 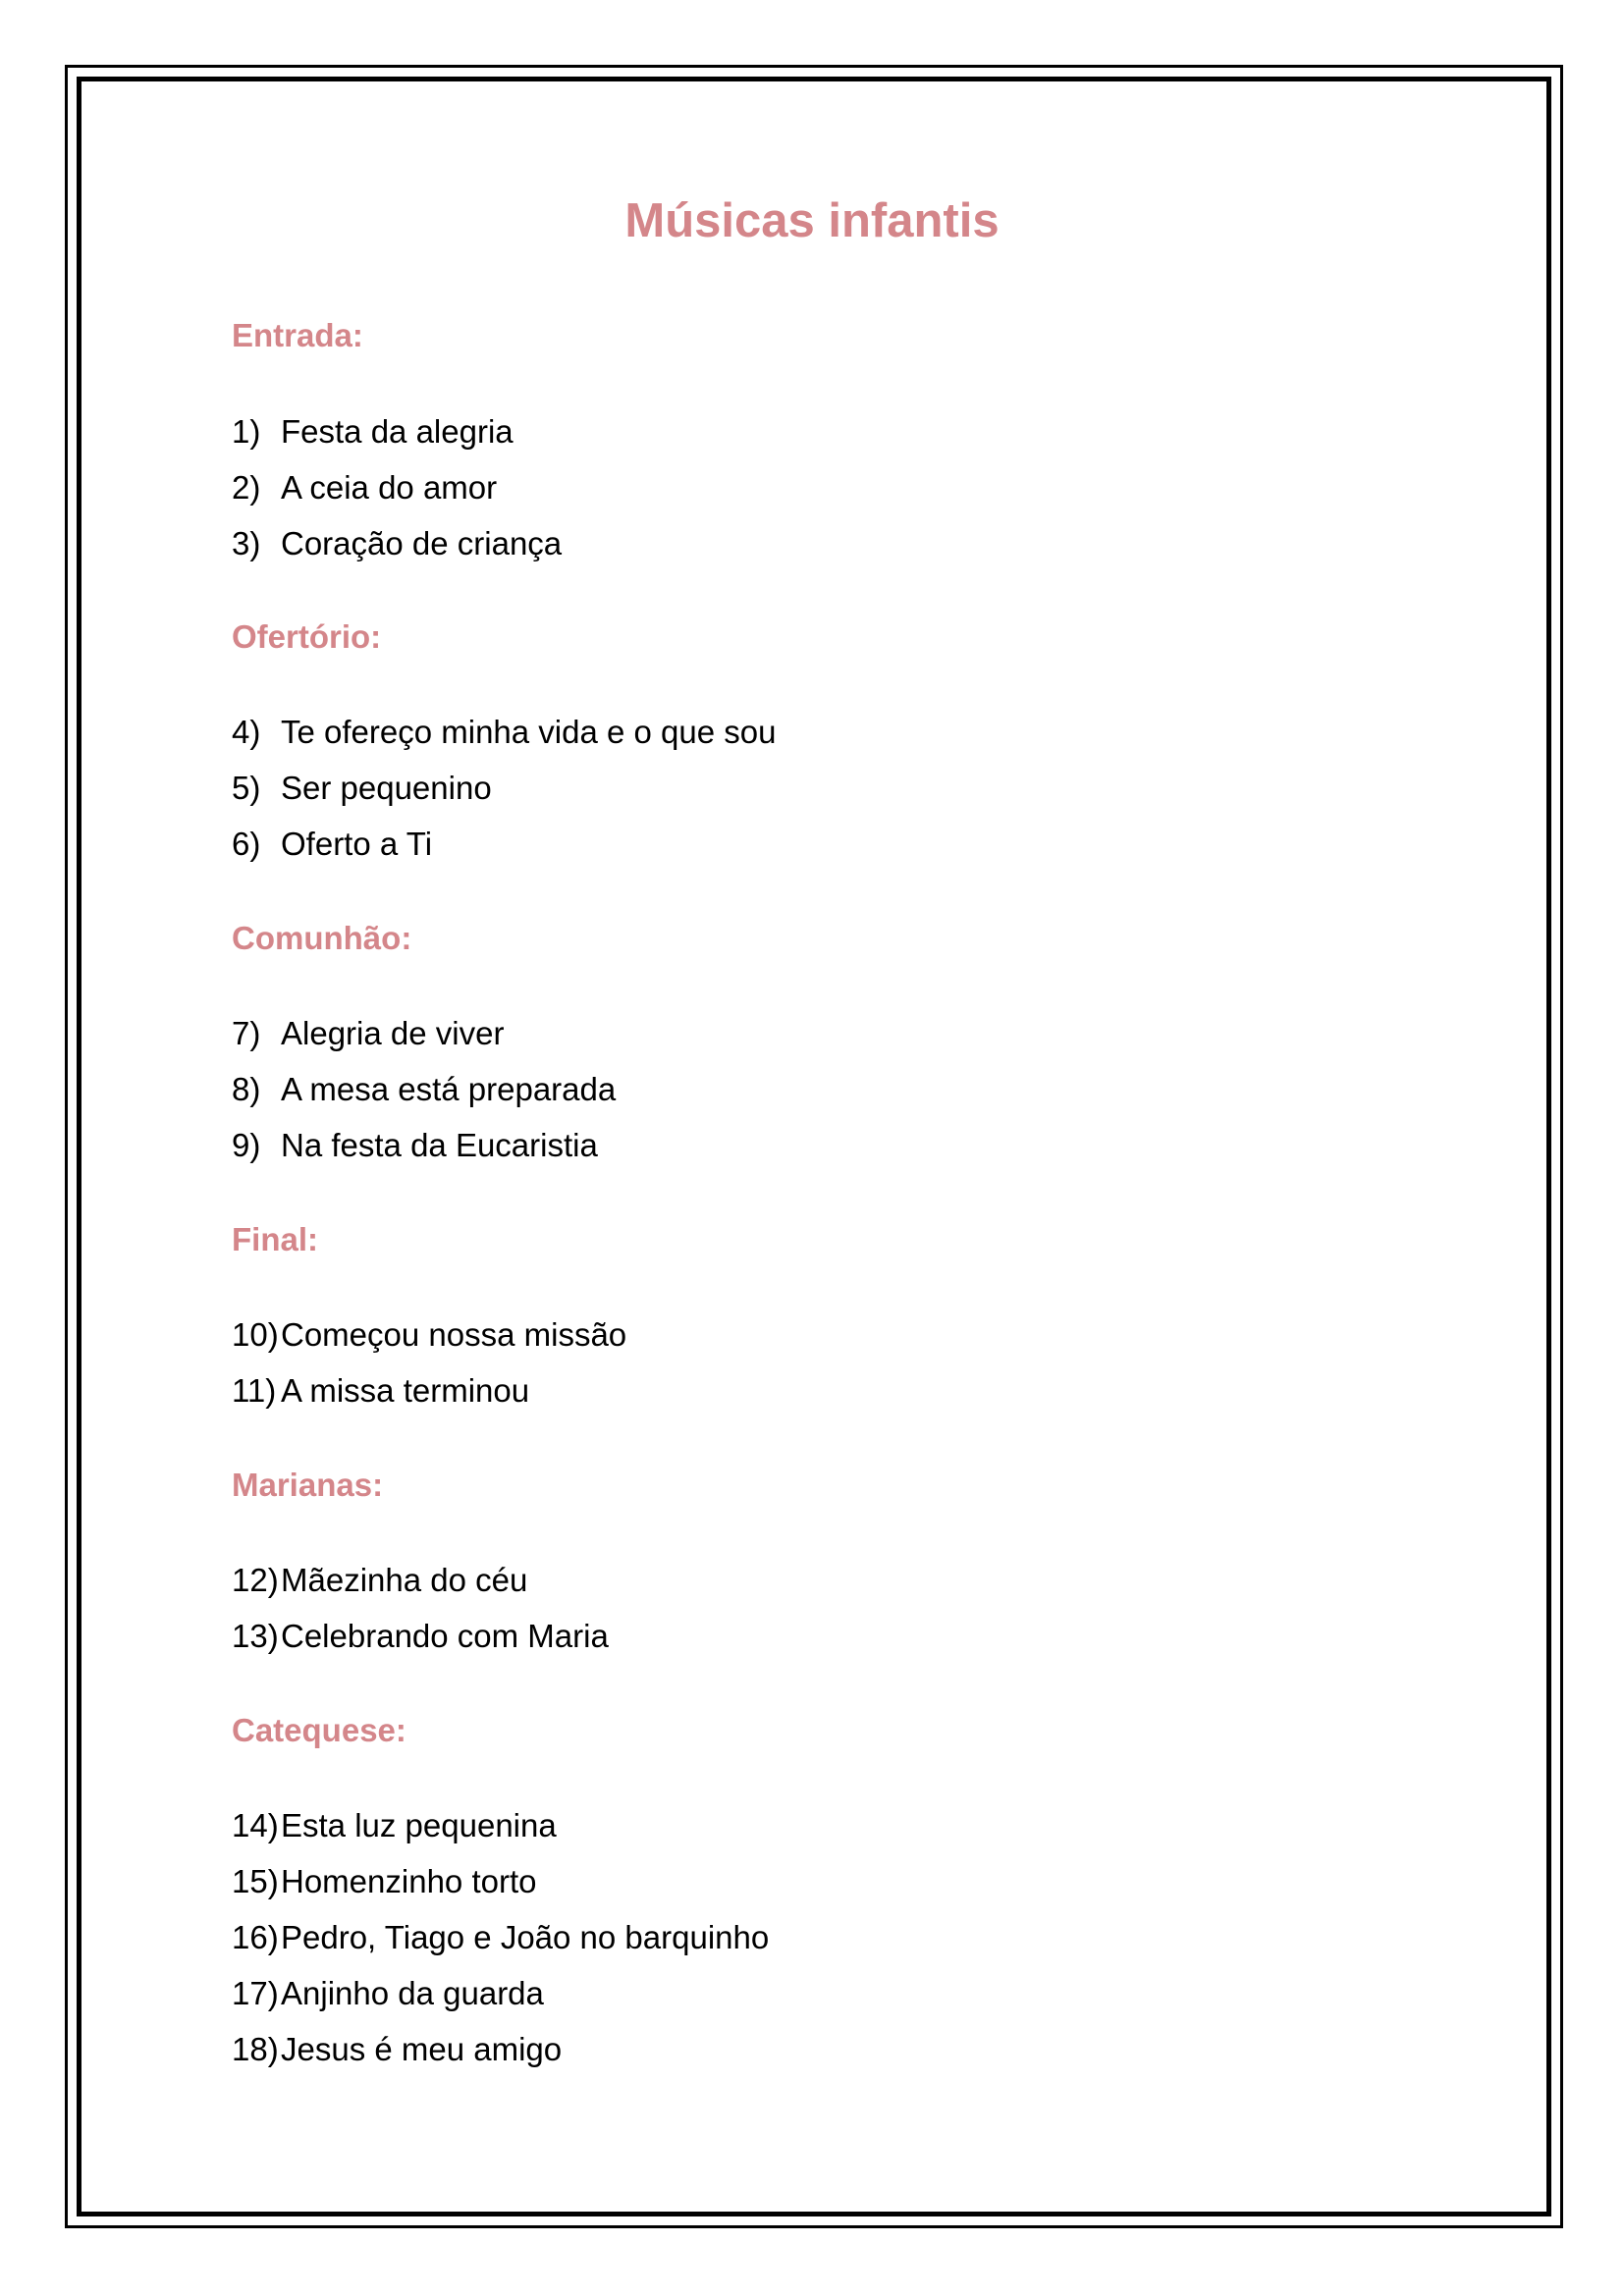 What do you see at coordinates (454, 1335) in the screenshot?
I see `item-title: Começou nossa missão` at bounding box center [454, 1335].